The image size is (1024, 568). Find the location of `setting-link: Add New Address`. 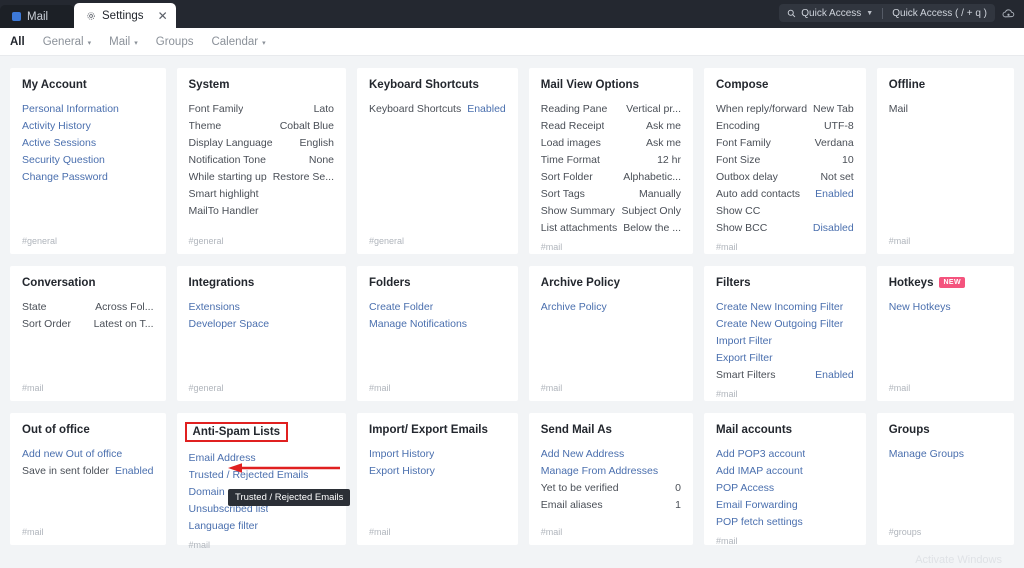

setting-link: Add New Address is located at coordinates (582, 454).